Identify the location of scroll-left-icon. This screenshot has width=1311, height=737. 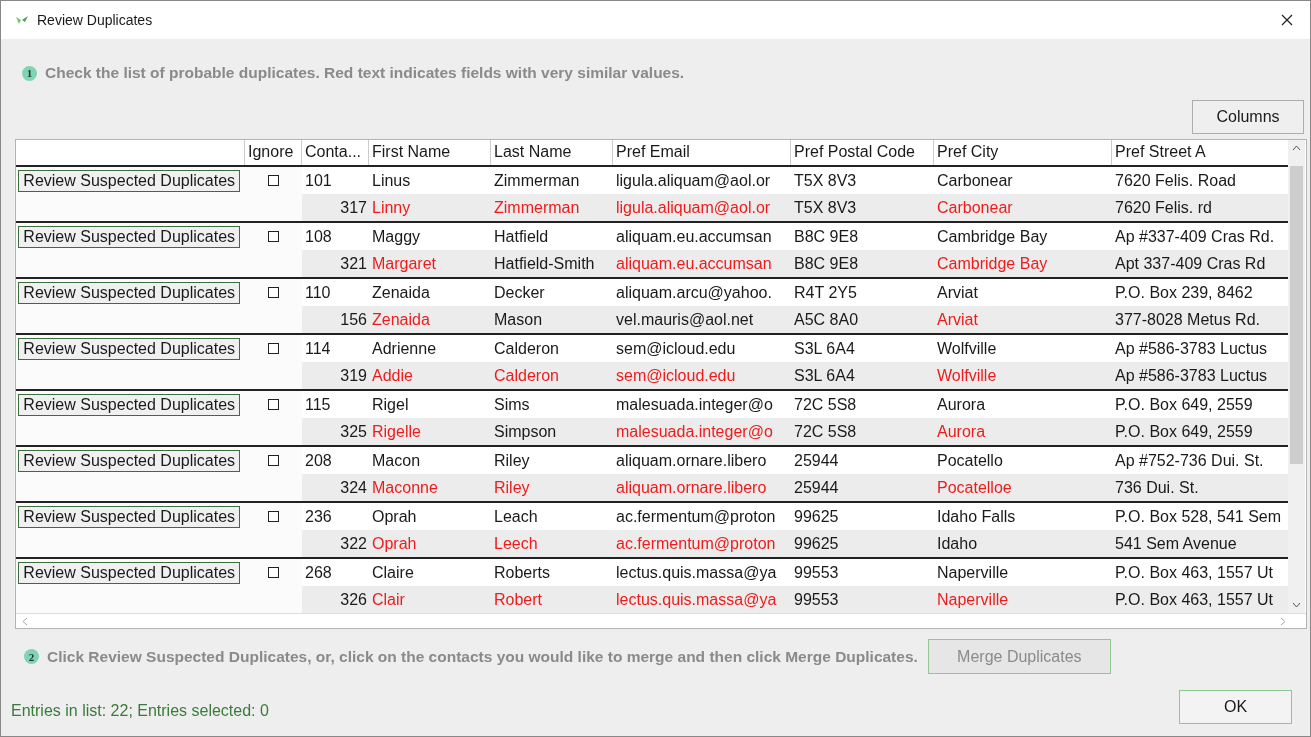
(25, 621).